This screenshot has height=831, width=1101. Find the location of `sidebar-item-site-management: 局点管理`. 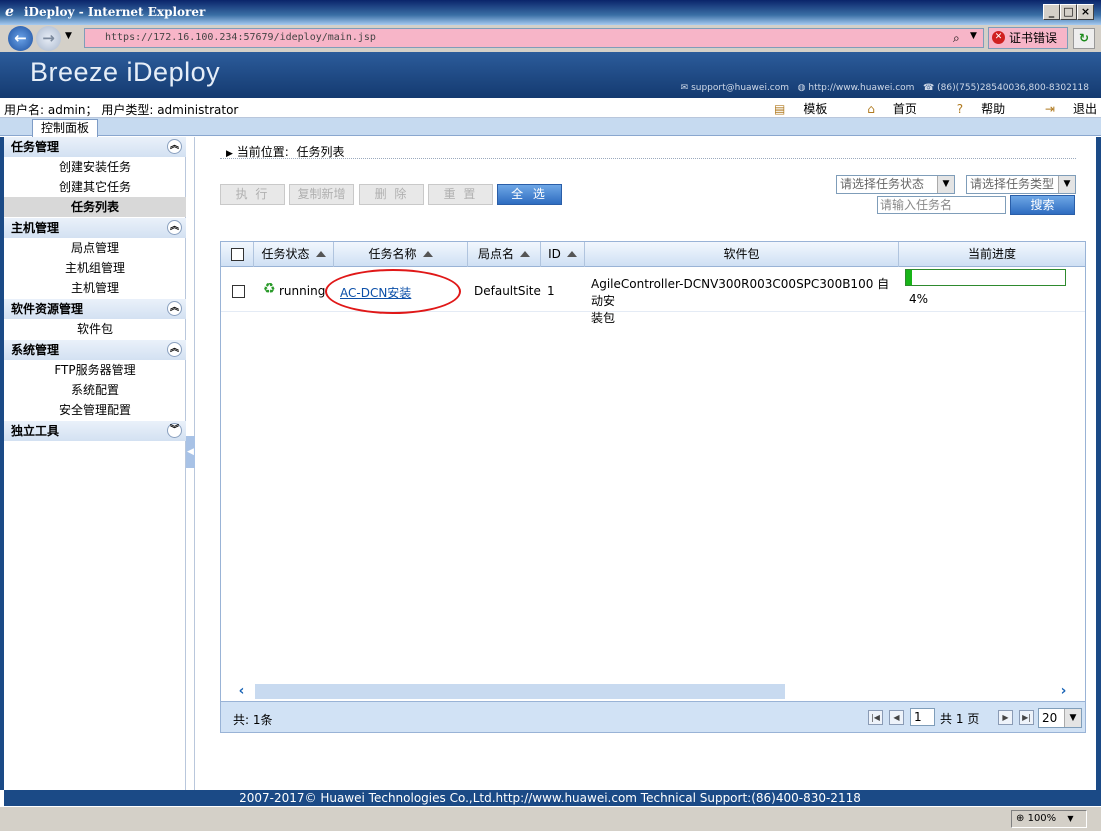

sidebar-item-site-management: 局点管理 is located at coordinates (95, 248).